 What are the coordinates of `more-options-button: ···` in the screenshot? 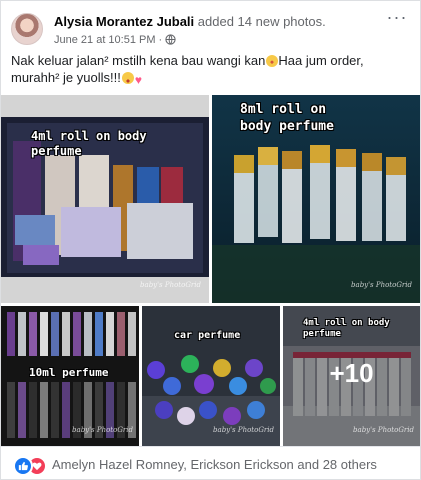 It's located at (397, 19).